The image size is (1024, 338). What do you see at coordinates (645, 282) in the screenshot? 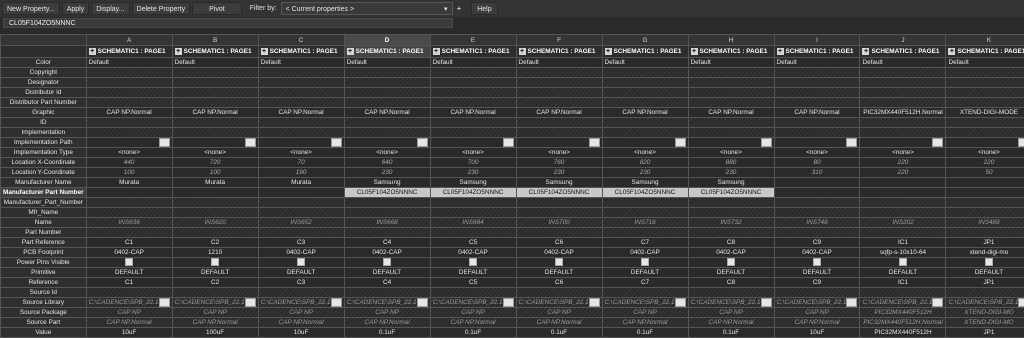
I see `grid-cell: C7` at bounding box center [645, 282].